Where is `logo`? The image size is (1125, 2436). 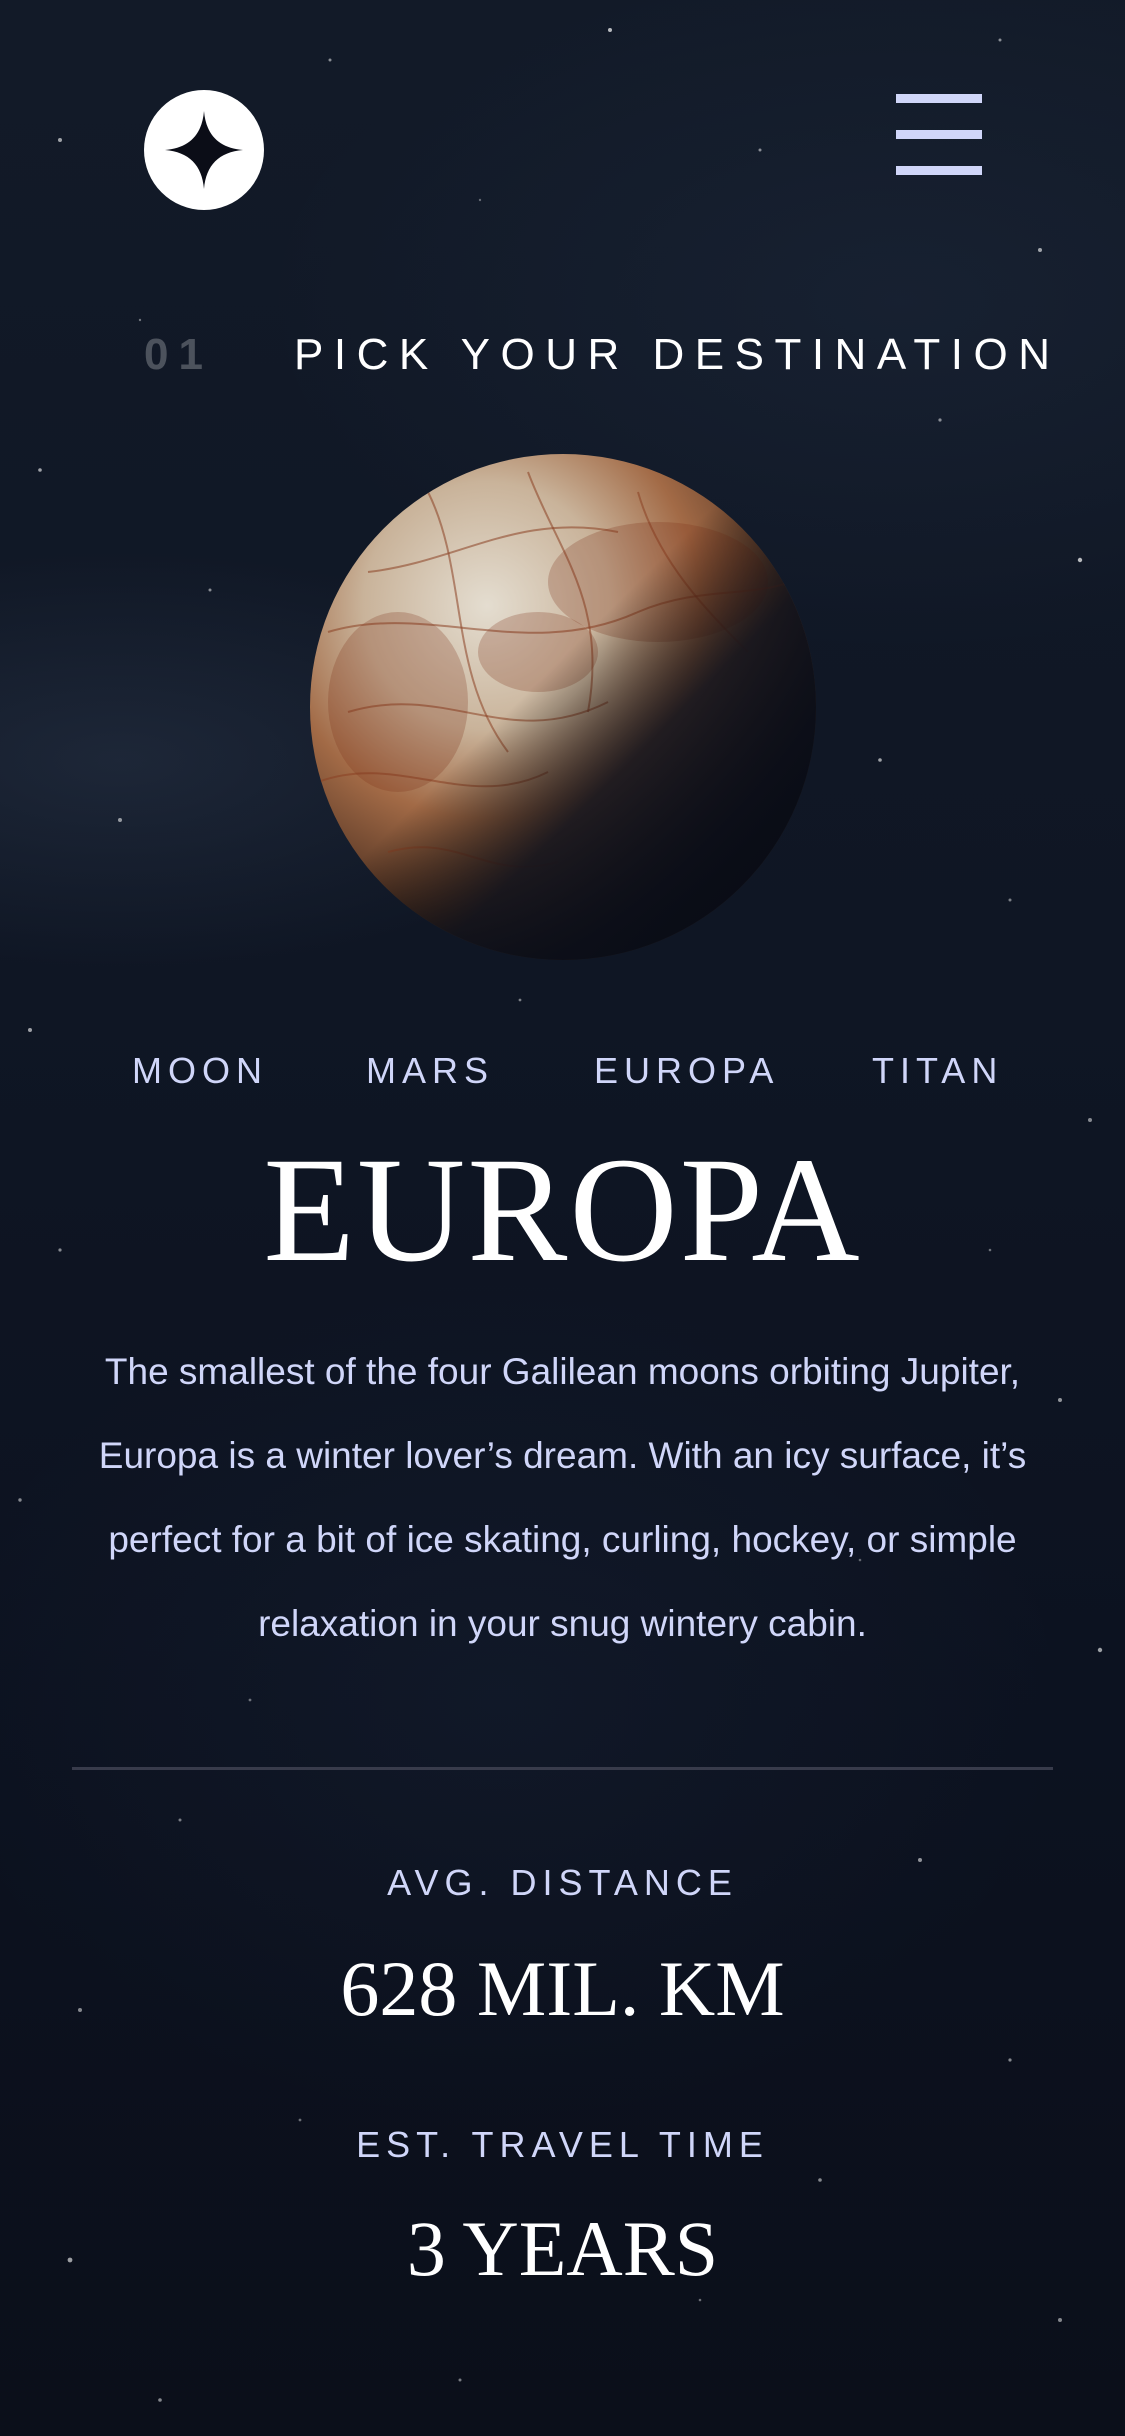 logo is located at coordinates (204, 150).